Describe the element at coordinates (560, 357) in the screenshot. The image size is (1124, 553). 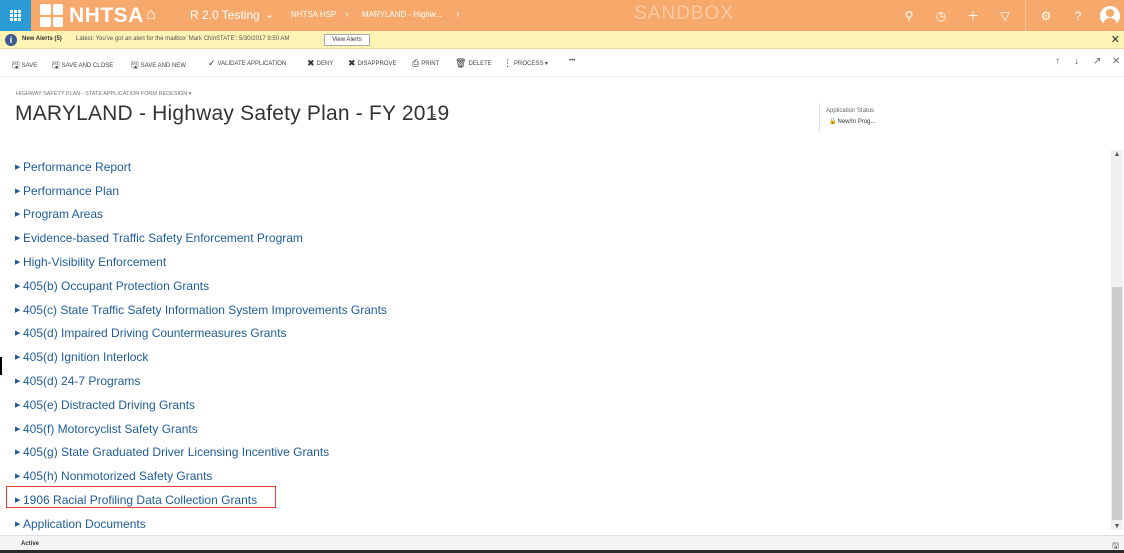
I see `section-405d-ignition: ▶ 405(d) Ignition Interlock` at that location.